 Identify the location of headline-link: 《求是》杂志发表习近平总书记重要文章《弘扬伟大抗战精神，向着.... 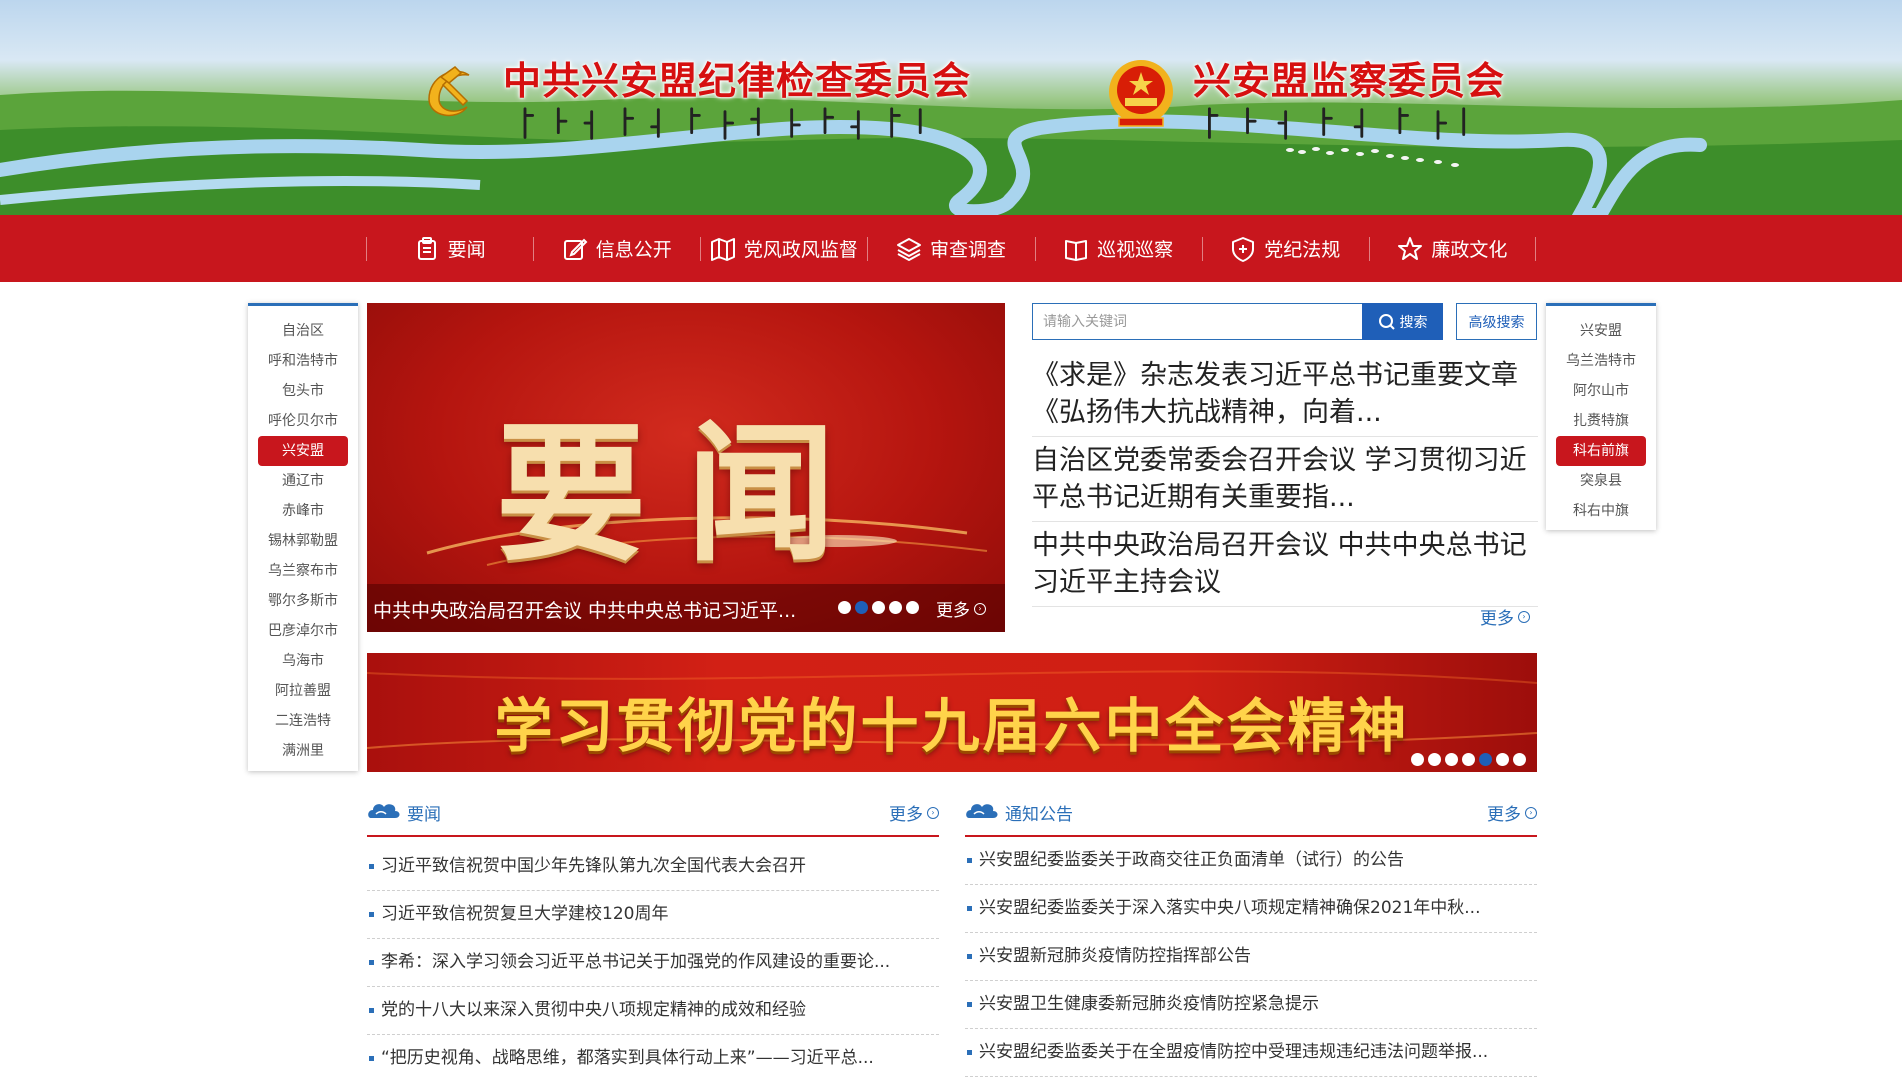
(1285, 394).